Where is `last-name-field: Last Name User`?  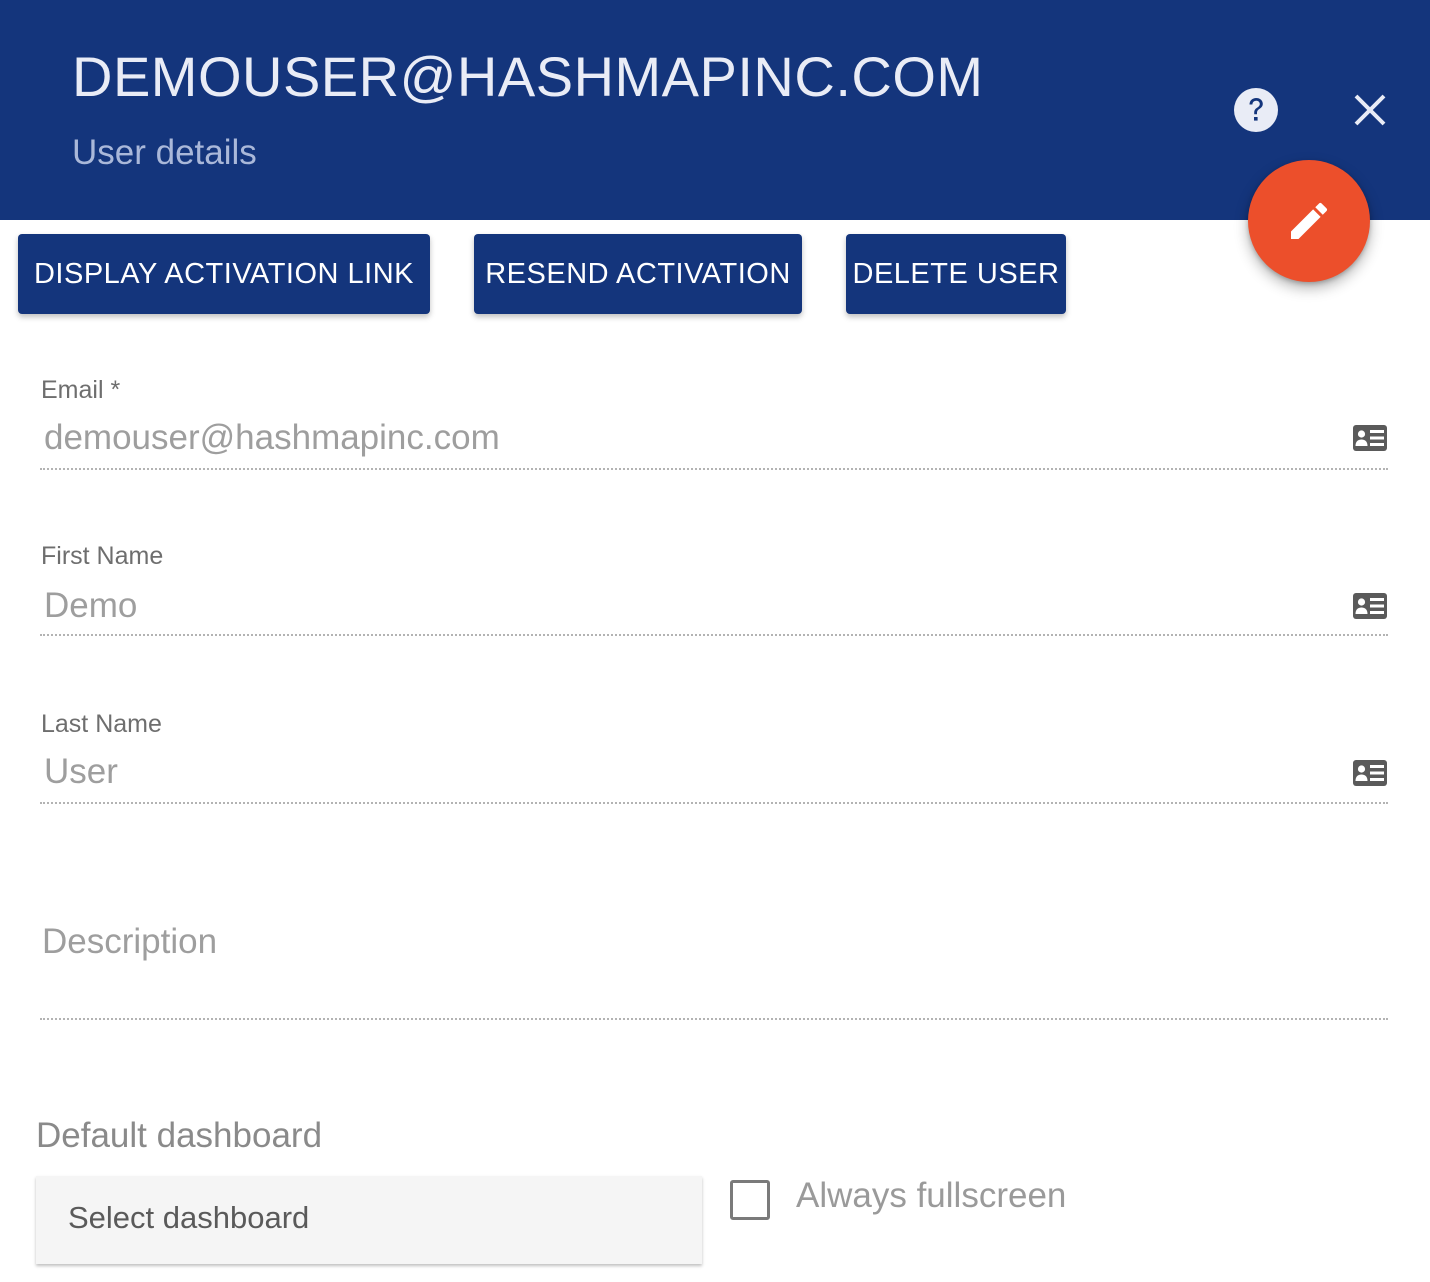 last-name-field: Last Name User is located at coordinates (714, 756).